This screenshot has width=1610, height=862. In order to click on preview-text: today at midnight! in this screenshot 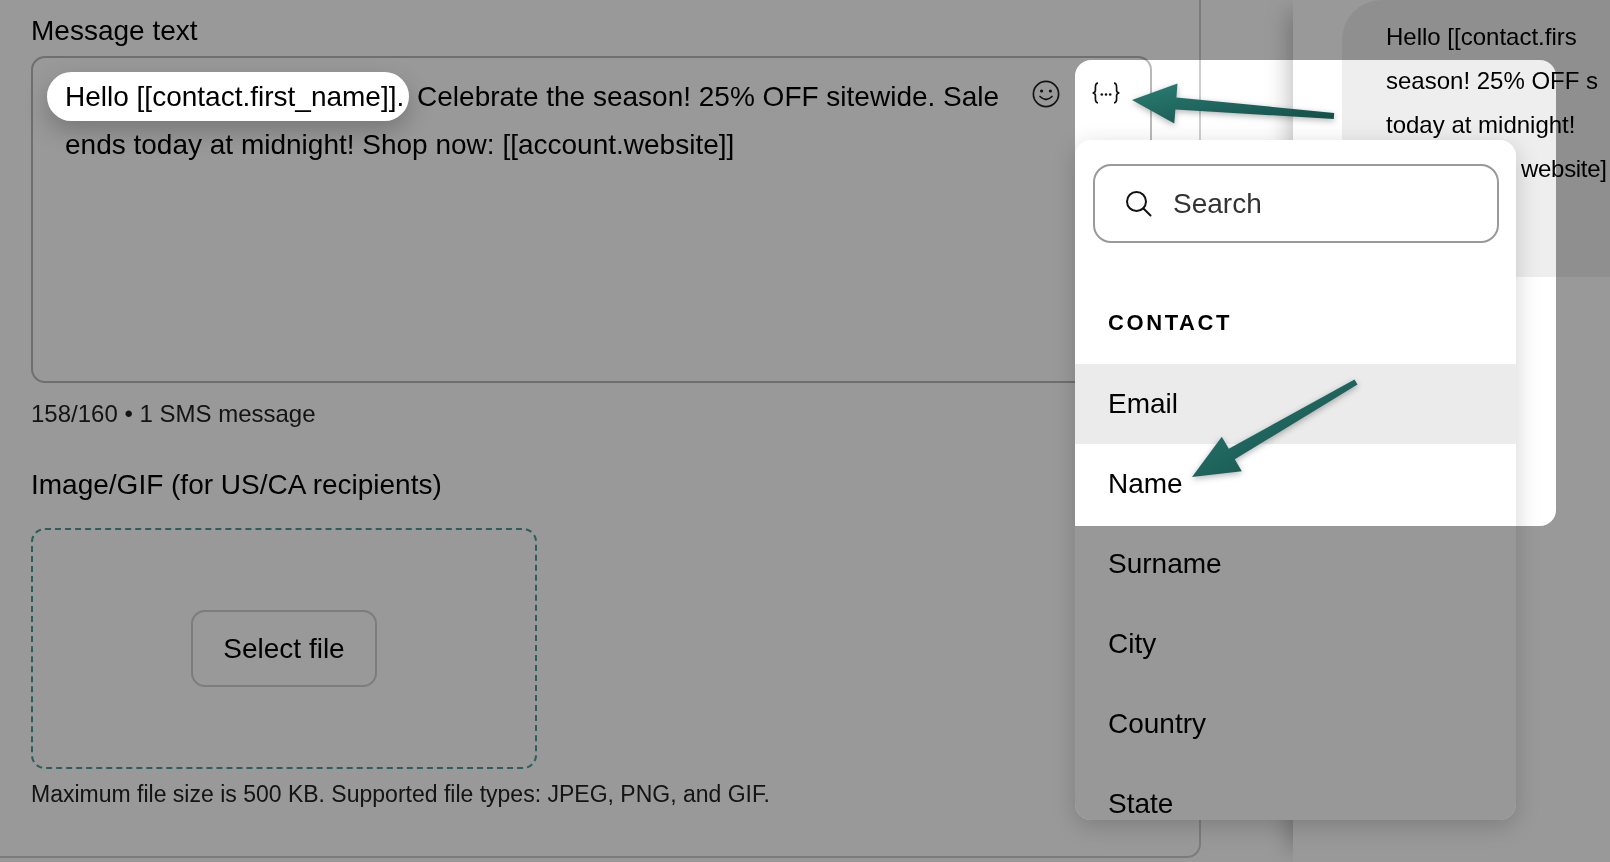, I will do `click(1481, 124)`.